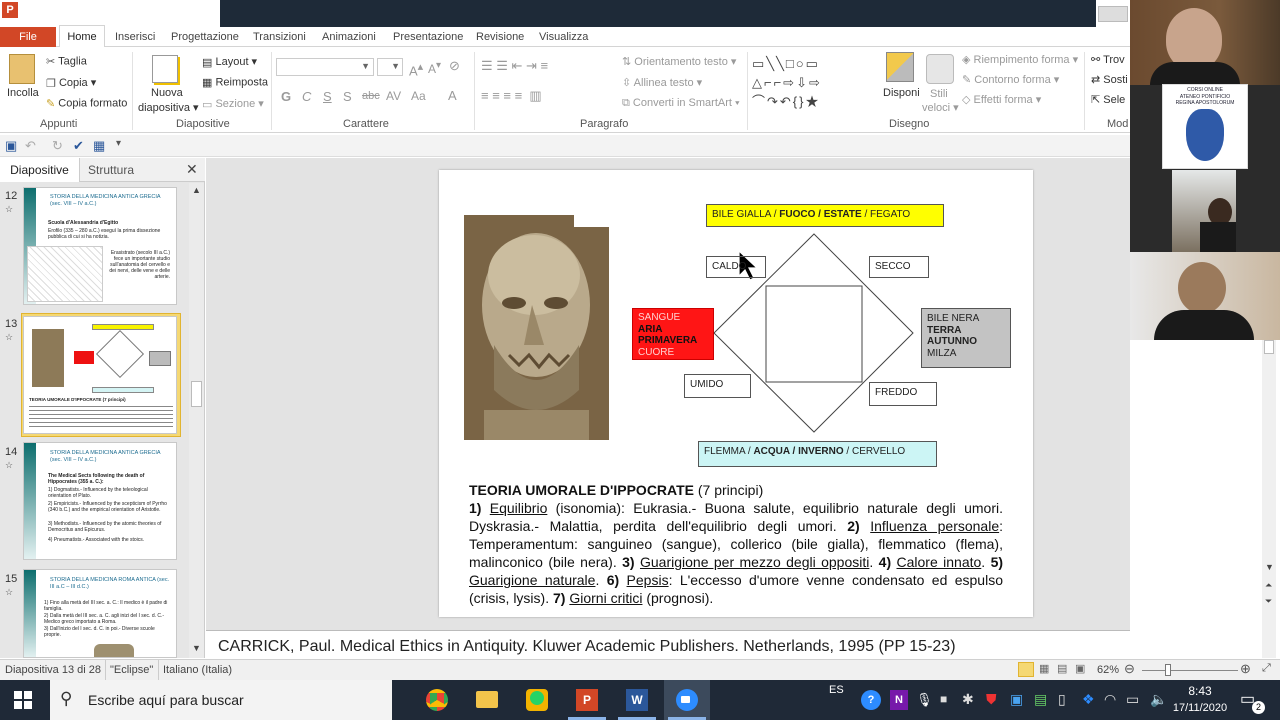  I want to click on copy-button: ❐ Copia ▾, so click(71, 83).